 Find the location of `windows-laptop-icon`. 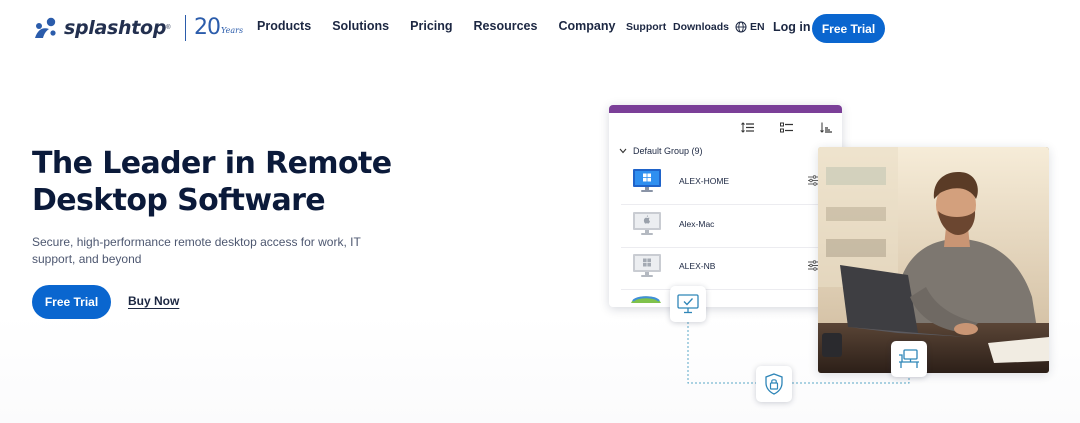

windows-laptop-icon is located at coordinates (647, 265).